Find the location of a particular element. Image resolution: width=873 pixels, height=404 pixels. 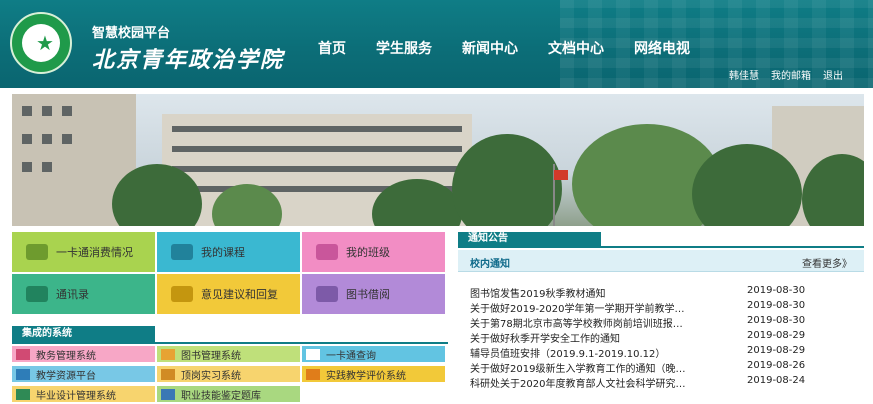

nav-home: 首页 is located at coordinates (332, 48).